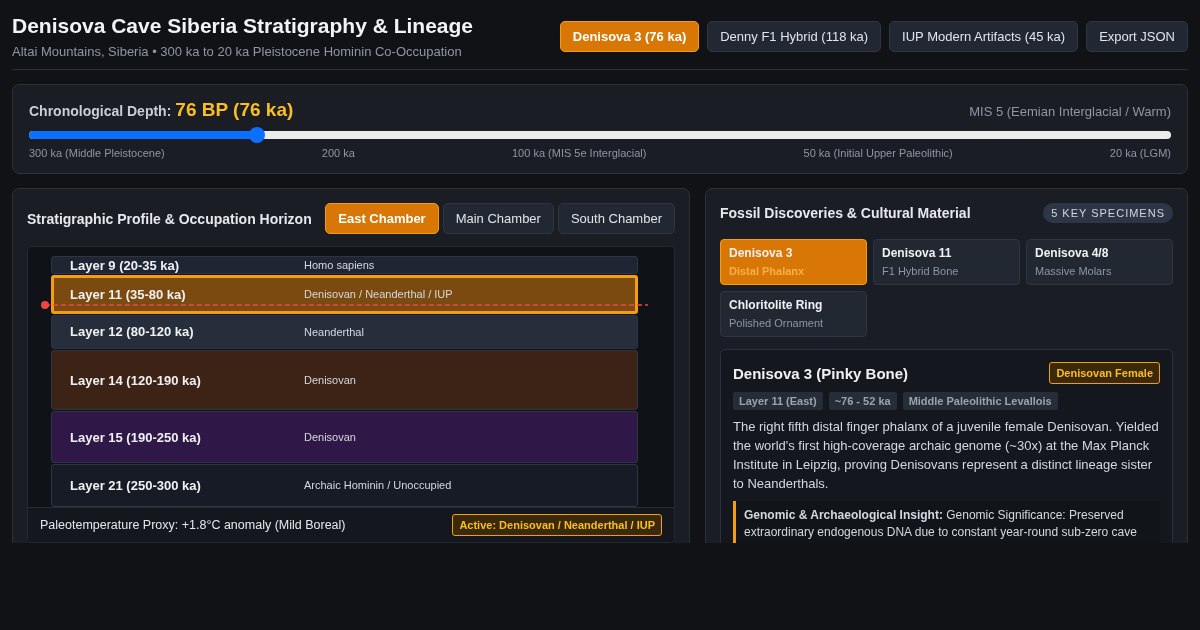 This screenshot has width=1200, height=630. Describe the element at coordinates (1099, 262) in the screenshot. I see `specimen-card: Denisova 4/8 Massive Molars` at that location.